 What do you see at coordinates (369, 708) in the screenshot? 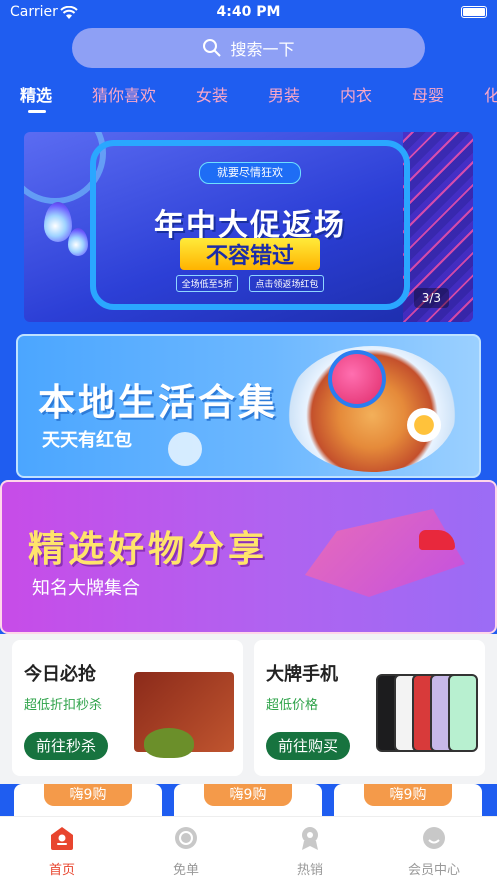
I see `deal-card-phones: 大牌手机 超低价格 前往购买` at bounding box center [369, 708].